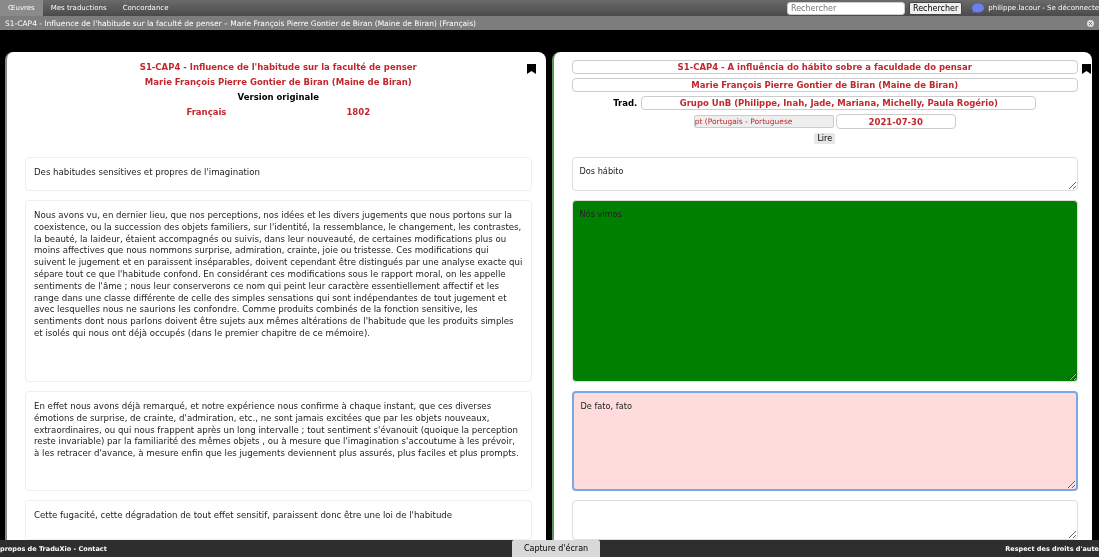 This screenshot has width=1099, height=557. What do you see at coordinates (825, 138) in the screenshot?
I see `read-button: Lire` at bounding box center [825, 138].